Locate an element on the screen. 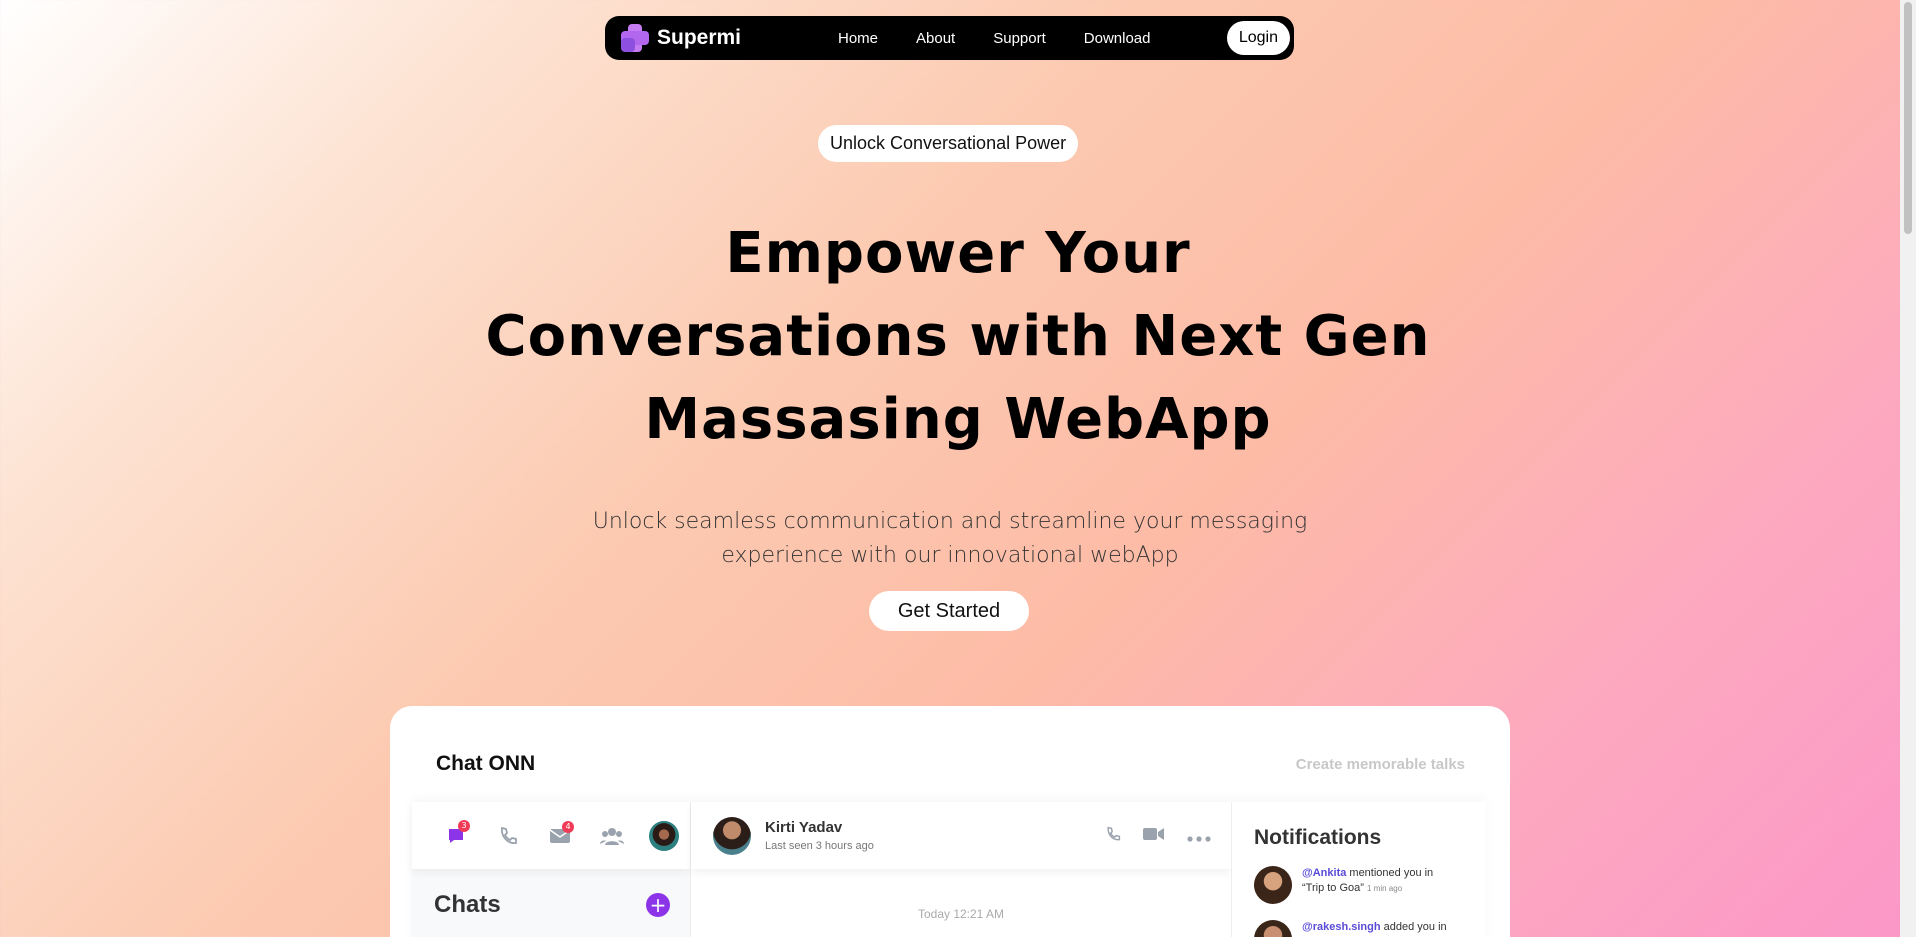 The image size is (1916, 937). chats-header: Chats + is located at coordinates (551, 894).